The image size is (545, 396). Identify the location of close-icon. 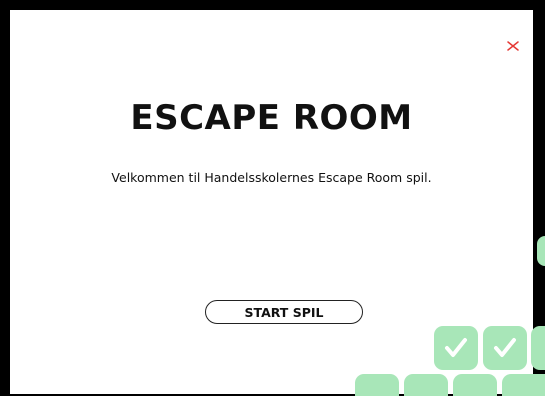
(513, 46).